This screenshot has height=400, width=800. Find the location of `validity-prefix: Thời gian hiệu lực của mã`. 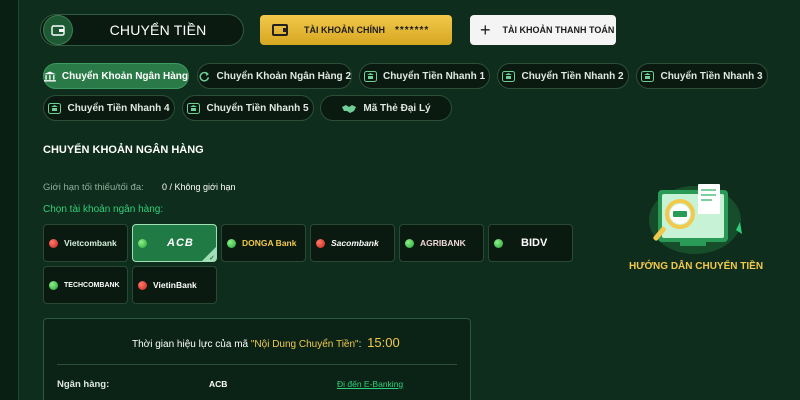

validity-prefix: Thời gian hiệu lực của mã is located at coordinates (191, 344).